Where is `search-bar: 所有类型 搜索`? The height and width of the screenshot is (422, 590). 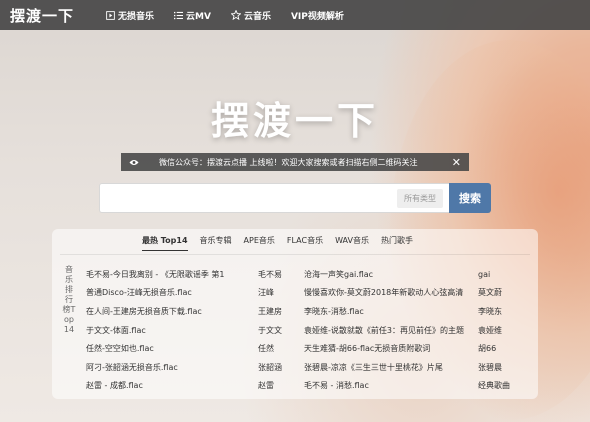
search-bar: 所有类型 搜索 is located at coordinates (295, 198).